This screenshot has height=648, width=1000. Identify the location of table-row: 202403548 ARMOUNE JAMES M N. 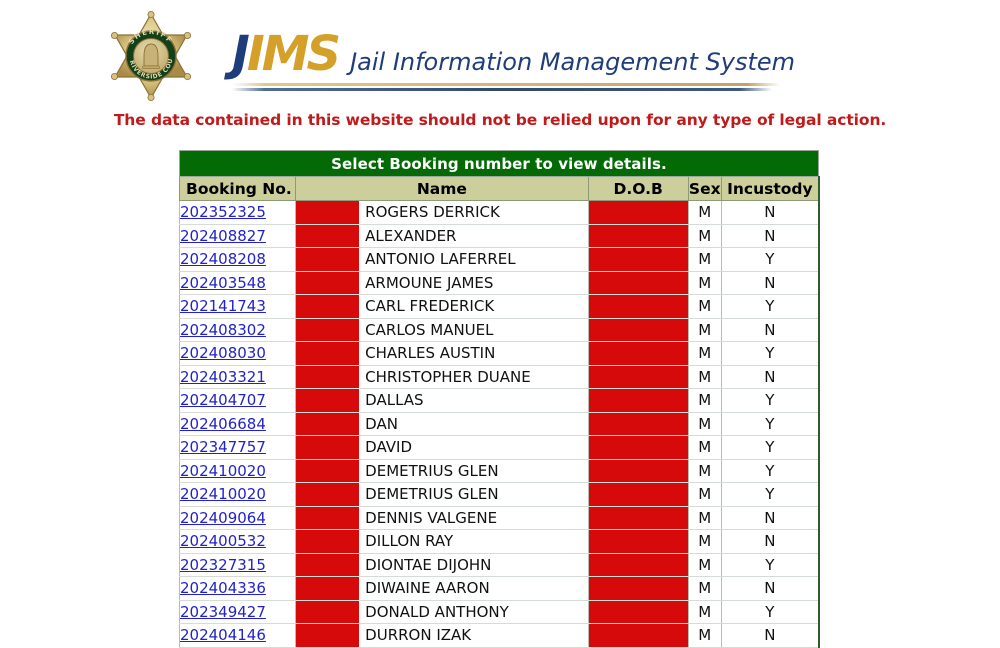
(499, 282).